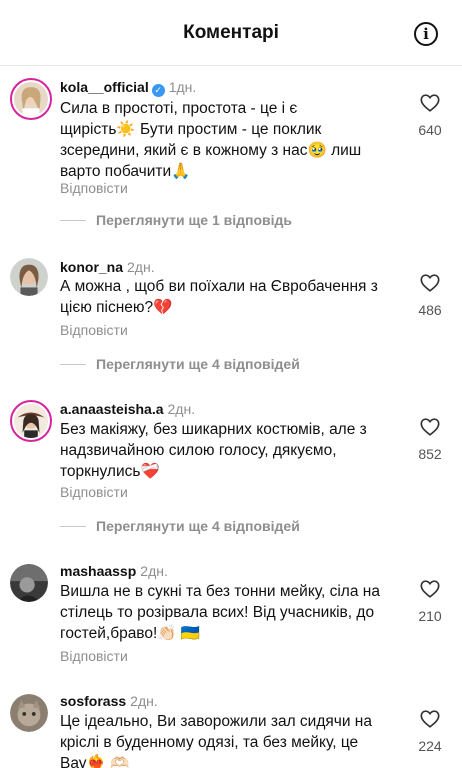 This screenshot has width=462, height=768. Describe the element at coordinates (430, 601) in the screenshot. I see `like-control: 210` at that location.